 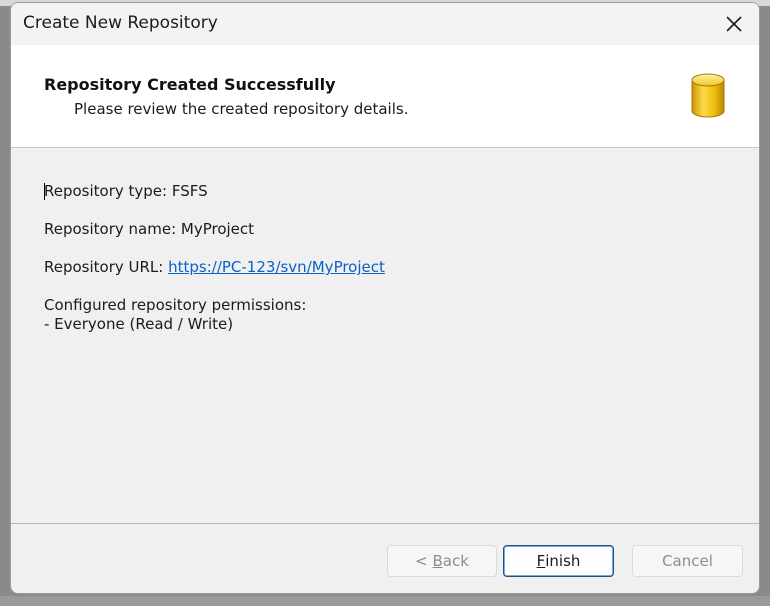 I want to click on finish-button: Finish, so click(x=558, y=561).